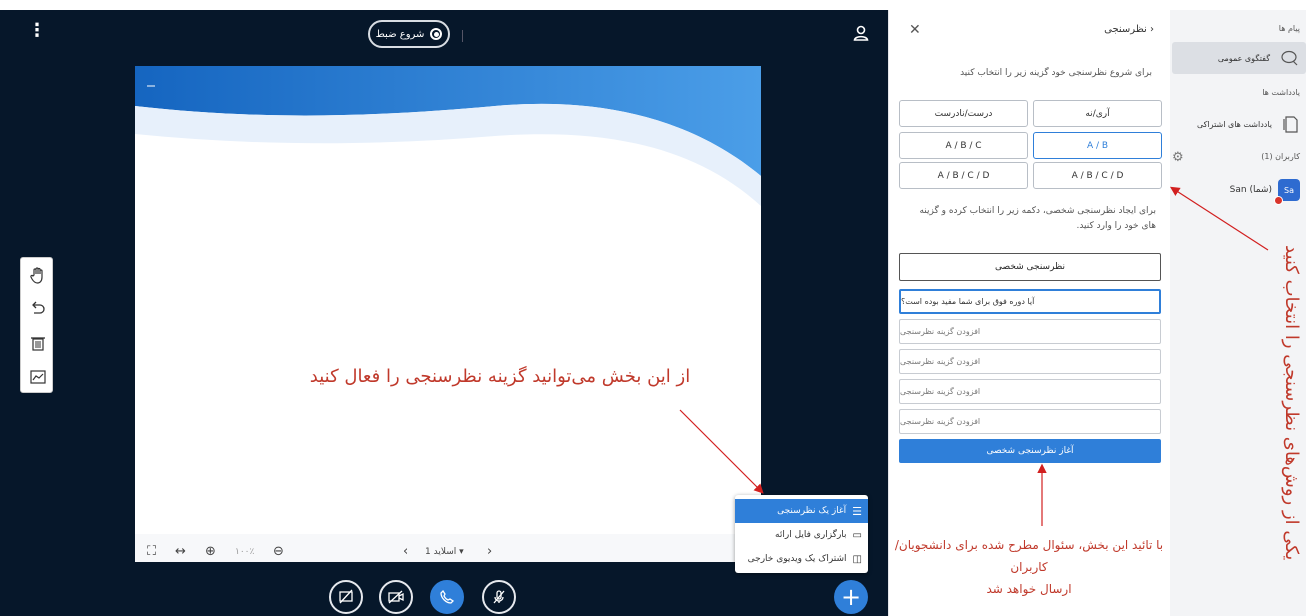 The width and height of the screenshot is (1306, 616). Describe the element at coordinates (1097, 113) in the screenshot. I see `poll-option-yes-no: آری/نه` at that location.